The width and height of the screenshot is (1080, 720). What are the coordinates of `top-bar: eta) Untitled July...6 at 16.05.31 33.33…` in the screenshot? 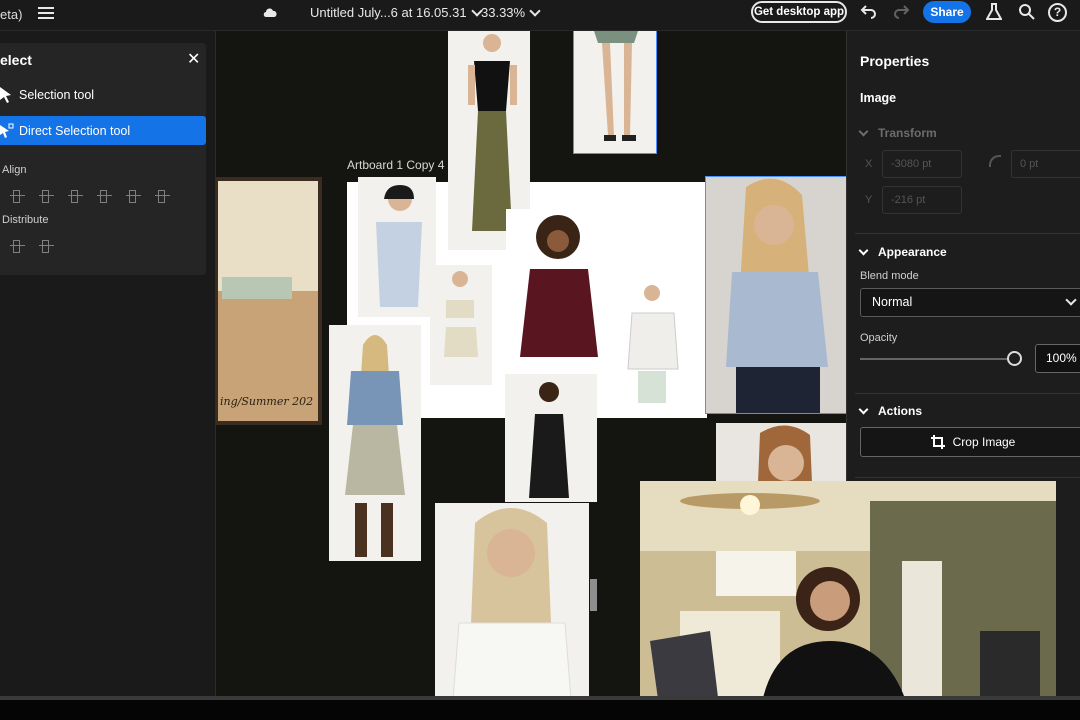 It's located at (540, 15).